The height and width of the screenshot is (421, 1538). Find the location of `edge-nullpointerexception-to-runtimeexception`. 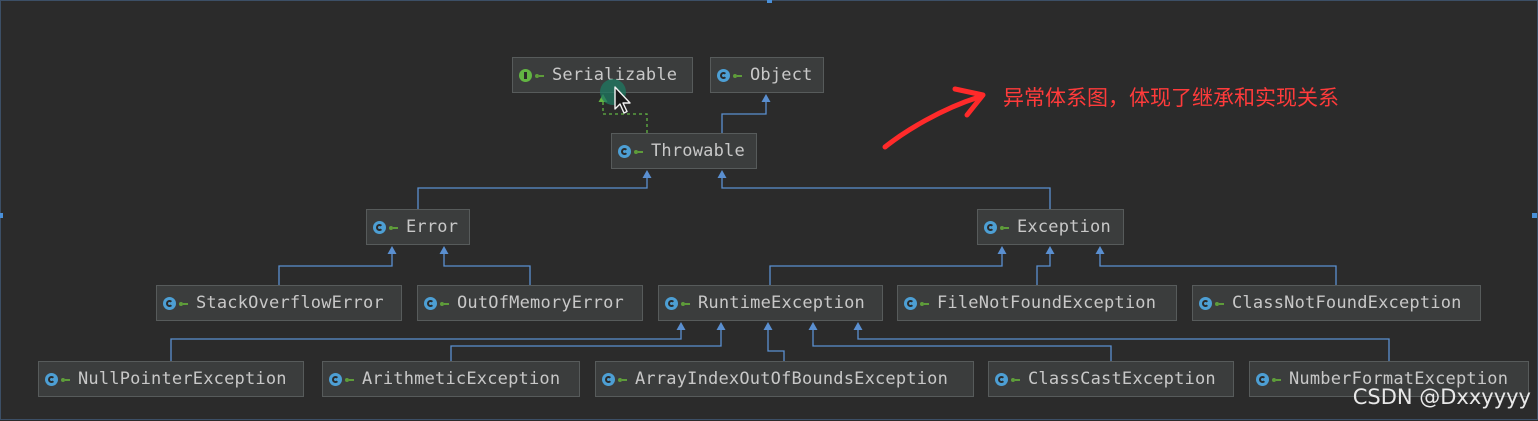

edge-nullpointerexception-to-runtimeexception is located at coordinates (428, 341).